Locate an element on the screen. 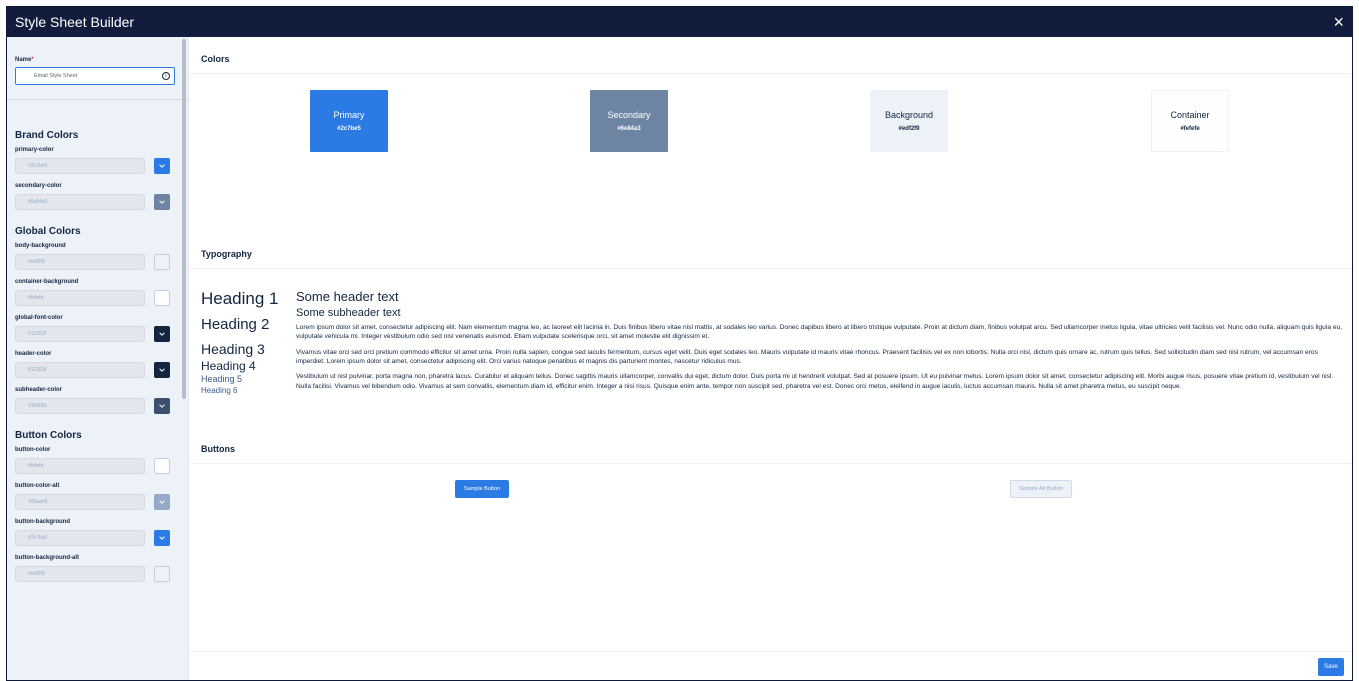  buttons-preview: Sample Button Sample Alt Button is located at coordinates (770, 494).